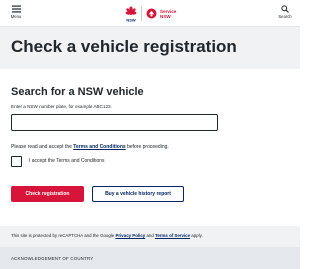 The image size is (320, 269). I want to click on page-title-band: Check a vehicle registration, so click(150, 48).